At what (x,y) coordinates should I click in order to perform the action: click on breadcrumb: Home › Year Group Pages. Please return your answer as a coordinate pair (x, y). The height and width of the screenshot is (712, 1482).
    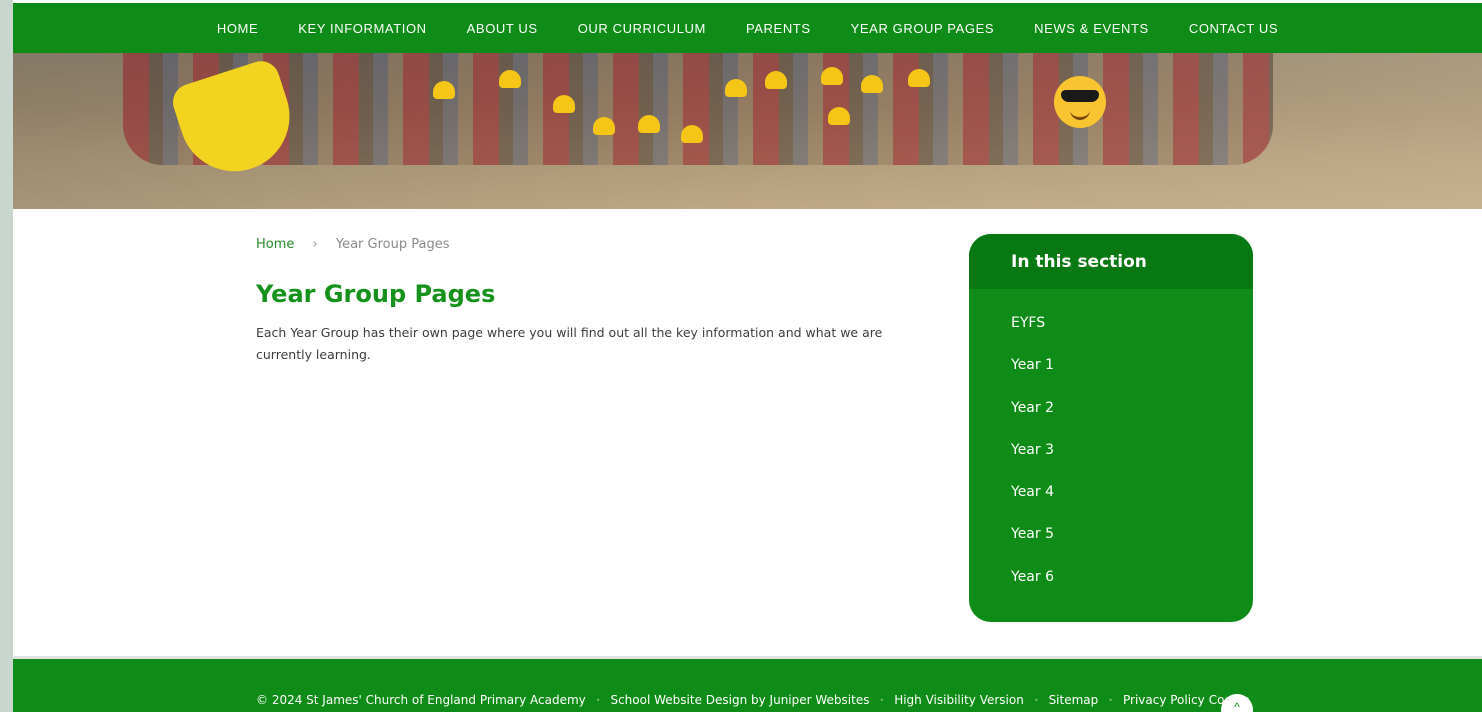
    Looking at the image, I should click on (353, 244).